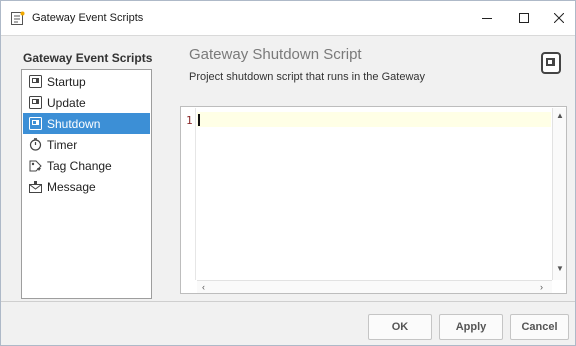 The width and height of the screenshot is (576, 346). I want to click on horizontal-scrollbar: ‹ ›, so click(374, 286).